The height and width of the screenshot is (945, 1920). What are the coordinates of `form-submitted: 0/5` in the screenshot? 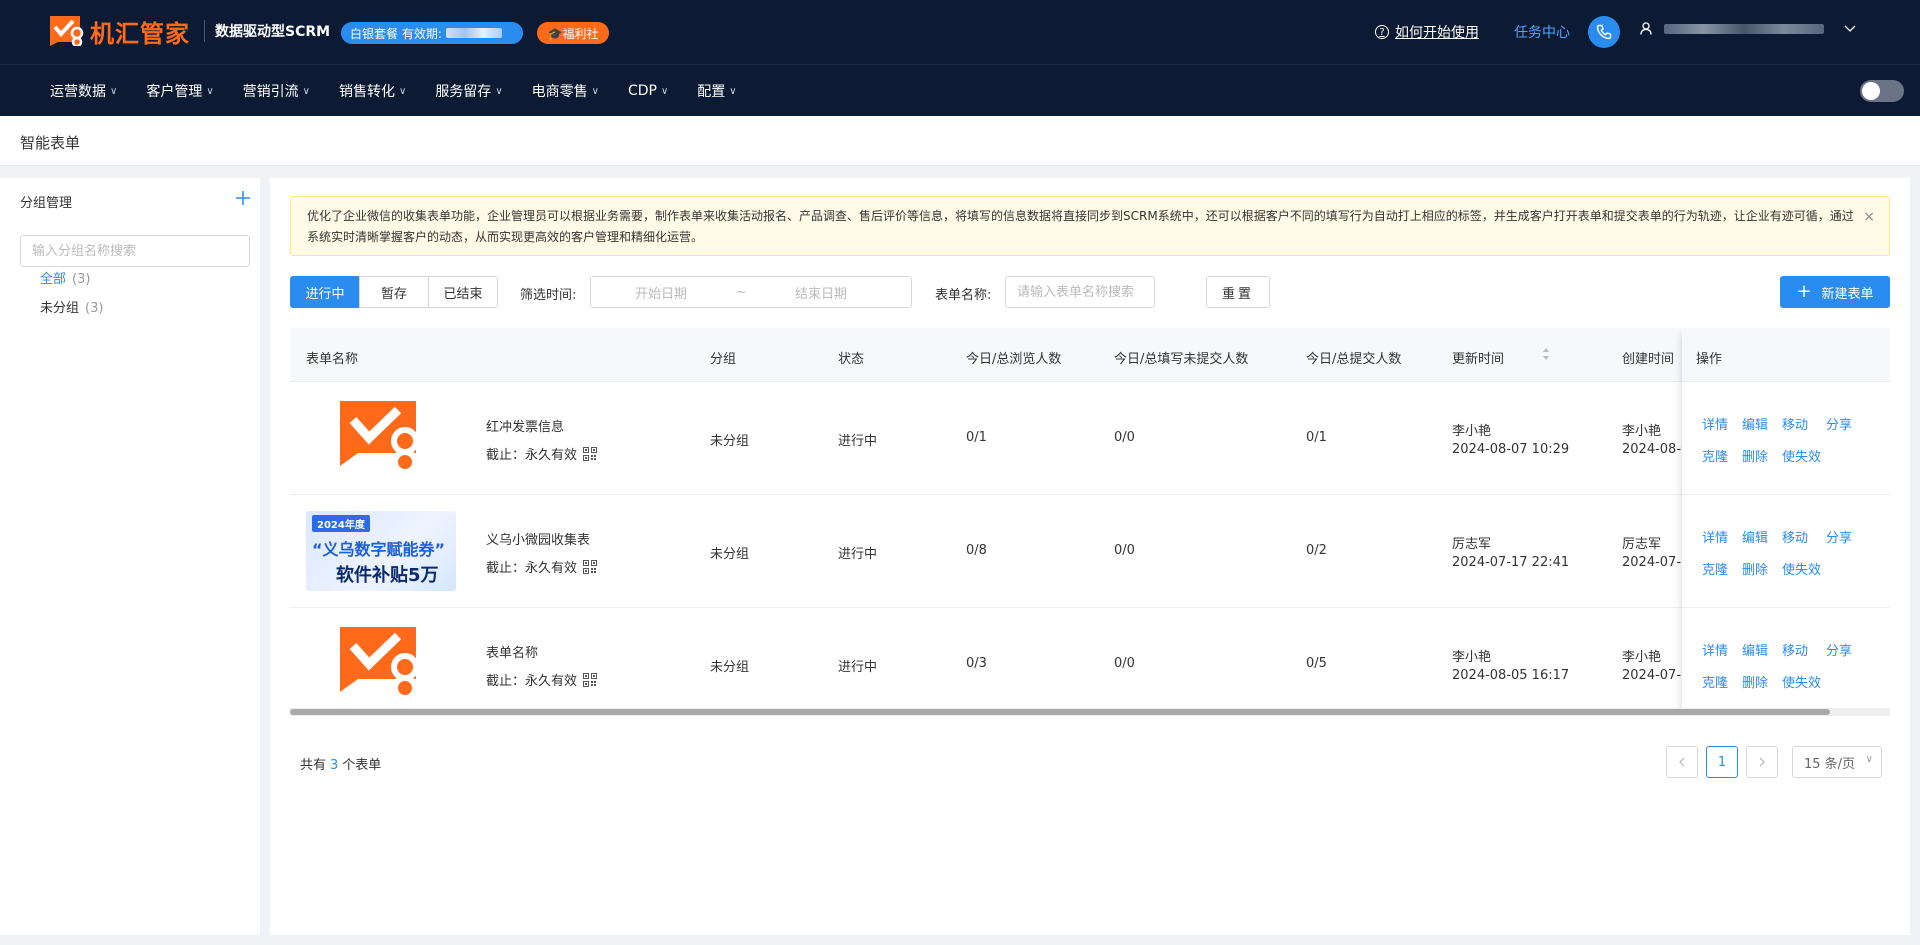 It's located at (1316, 663).